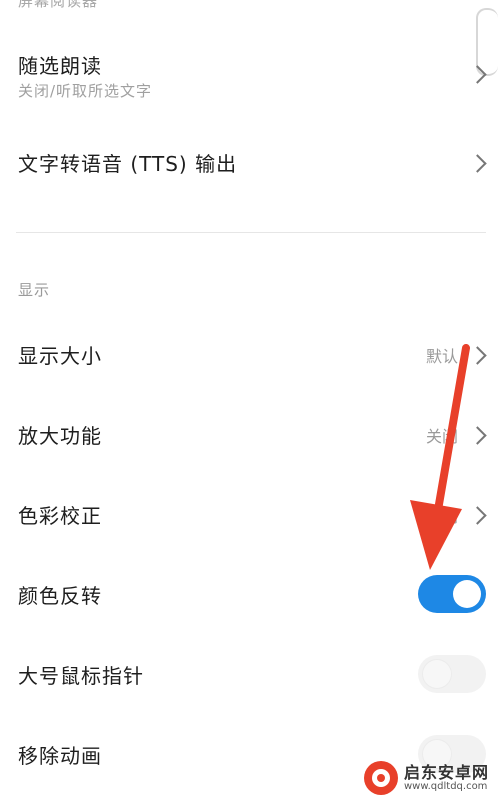  What do you see at coordinates (60, 66) in the screenshot?
I see `setting-title: 随选朗读` at bounding box center [60, 66].